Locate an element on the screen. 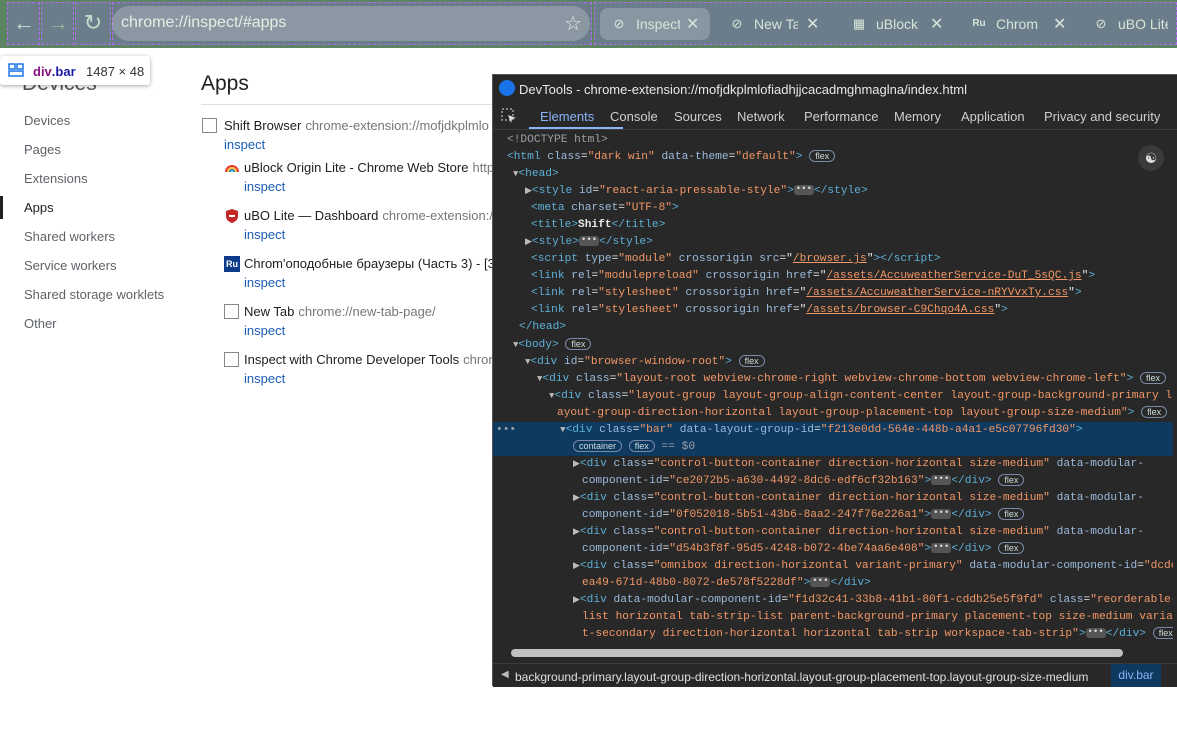 The width and height of the screenshot is (1177, 729). element-picker-icon is located at coordinates (509, 116).